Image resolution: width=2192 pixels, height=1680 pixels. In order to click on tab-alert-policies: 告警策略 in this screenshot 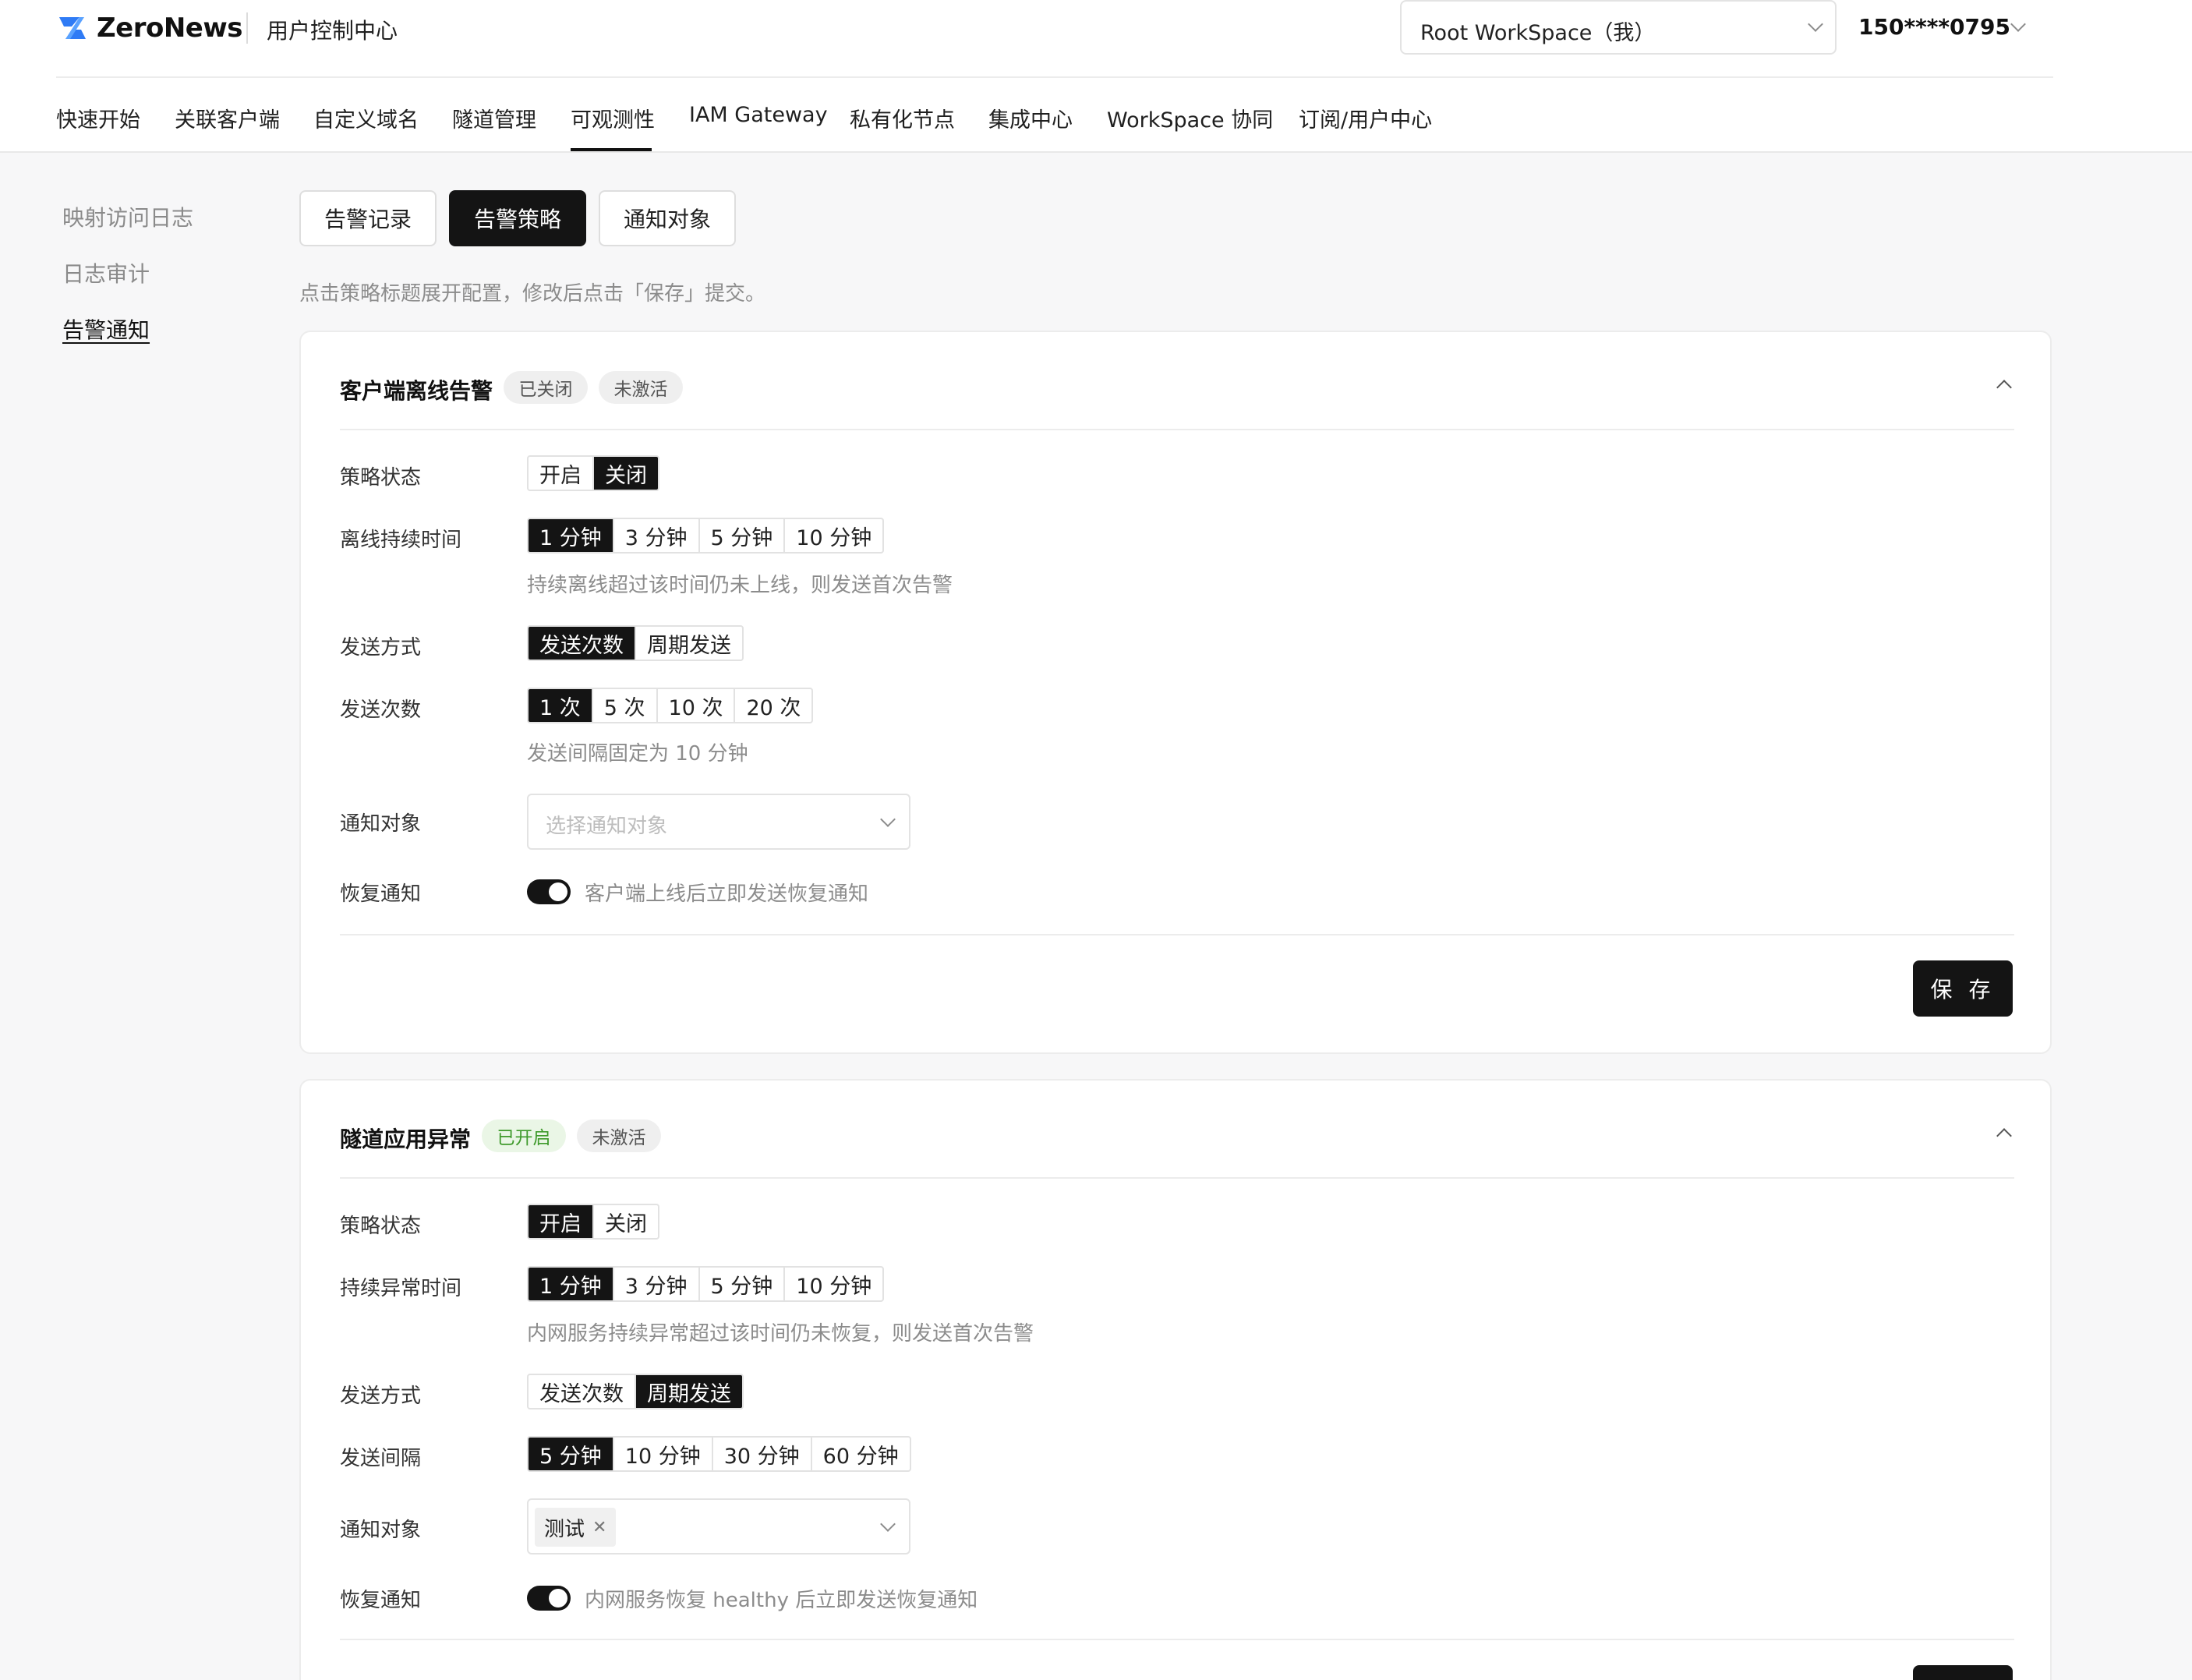, I will do `click(517, 218)`.